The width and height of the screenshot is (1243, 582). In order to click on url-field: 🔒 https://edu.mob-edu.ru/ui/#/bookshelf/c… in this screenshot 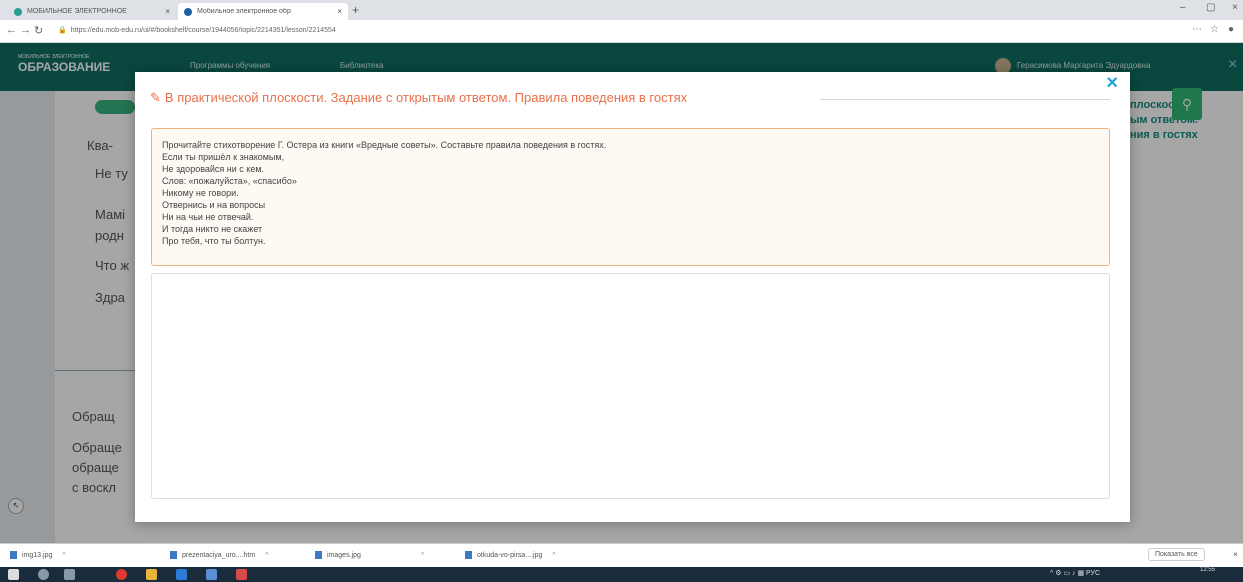, I will do `click(598, 31)`.